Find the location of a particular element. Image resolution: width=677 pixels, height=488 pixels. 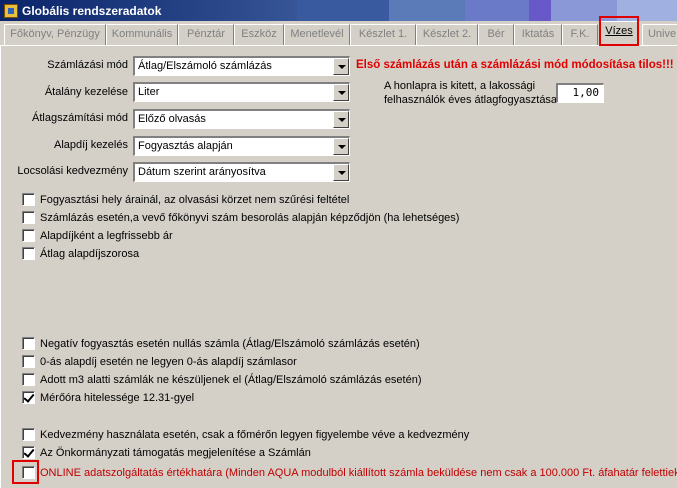

checkbox-online-highlight is located at coordinates (25, 472).